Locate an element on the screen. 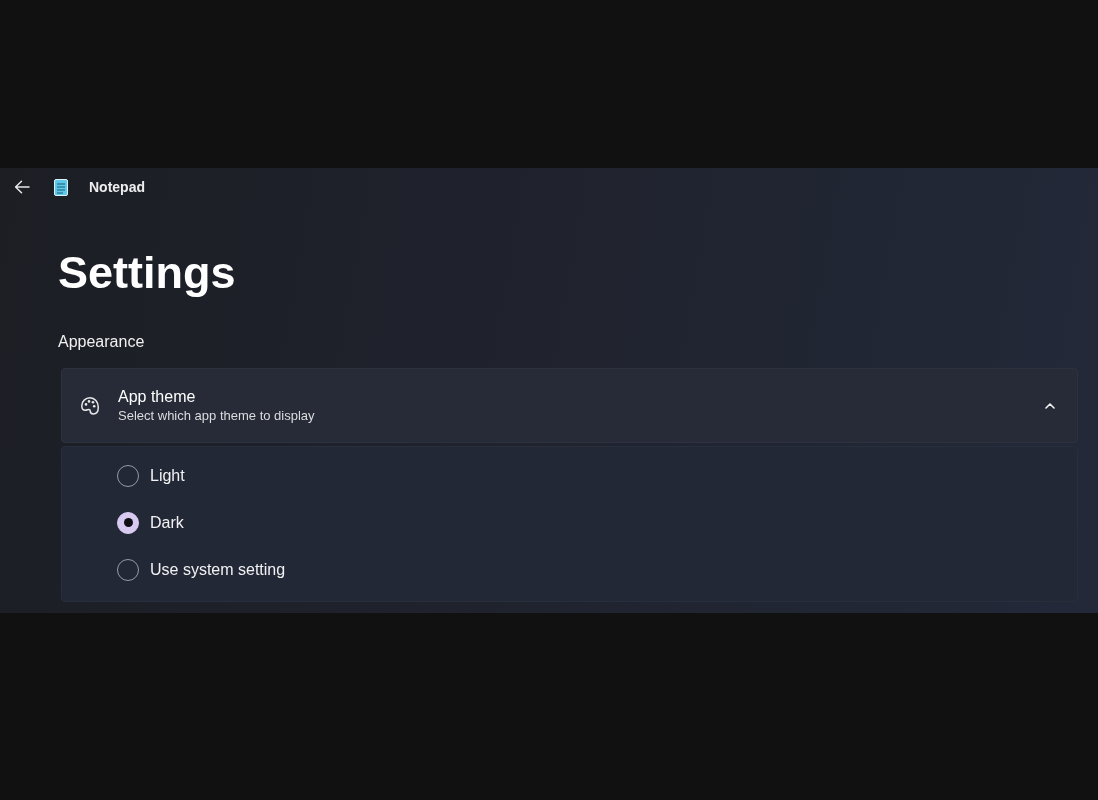 The image size is (1098, 800). radio-label: Dark is located at coordinates (167, 522).